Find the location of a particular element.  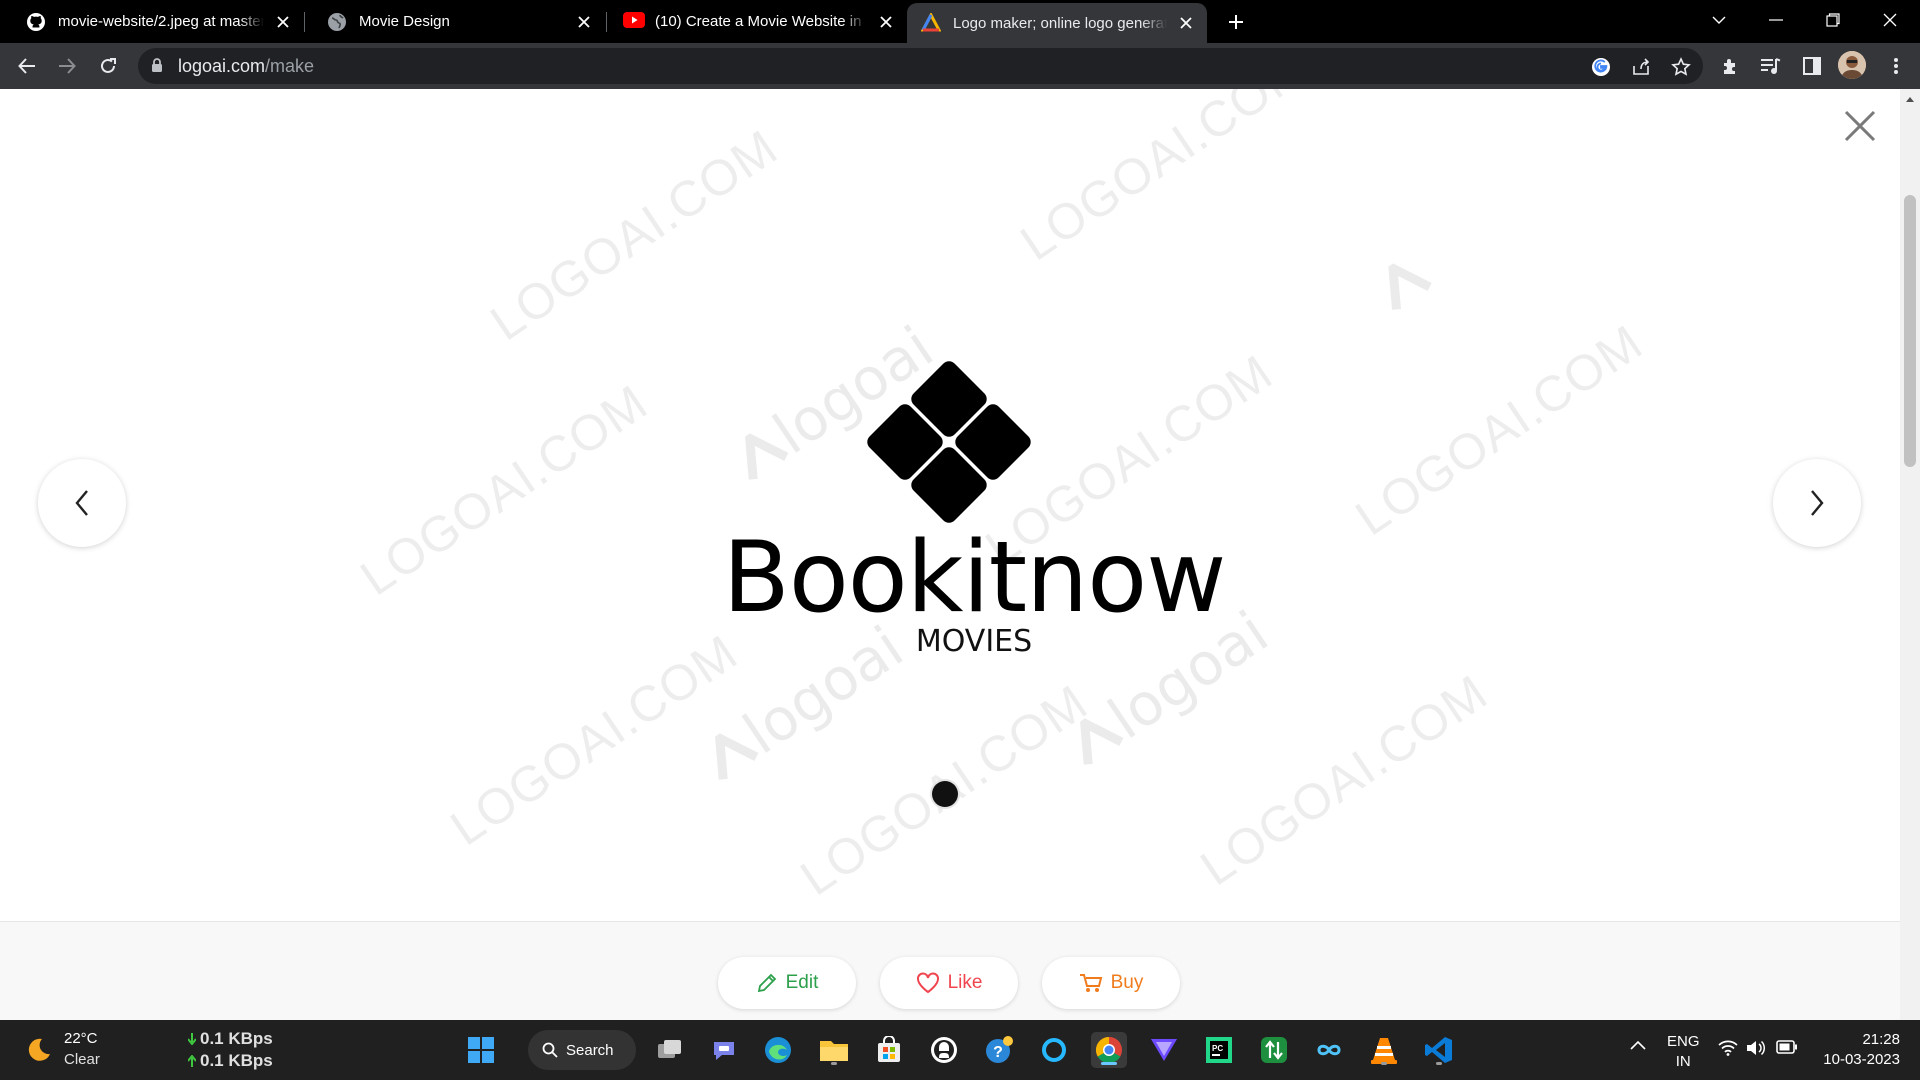

vlc-button is located at coordinates (1384, 1050).